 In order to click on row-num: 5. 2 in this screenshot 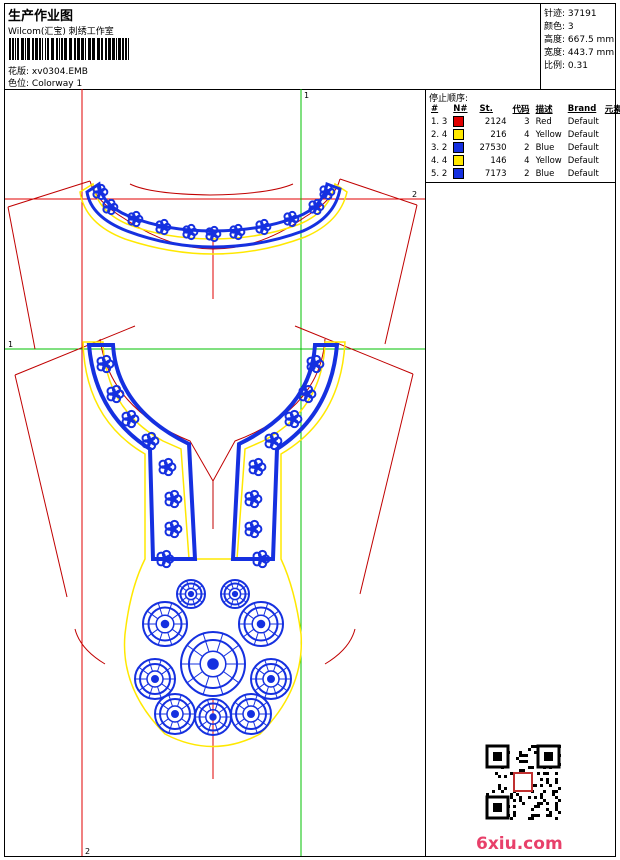, I will do `click(439, 173)`.